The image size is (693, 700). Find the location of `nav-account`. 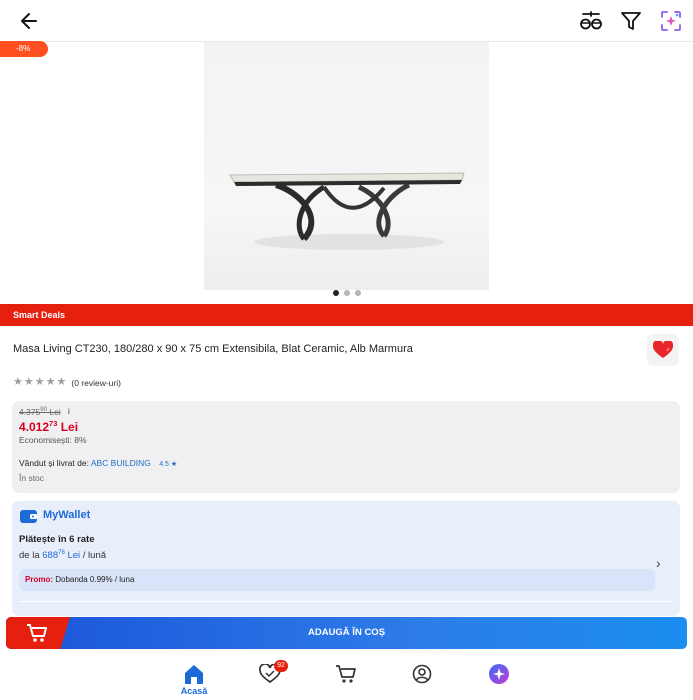

nav-account is located at coordinates (422, 674).